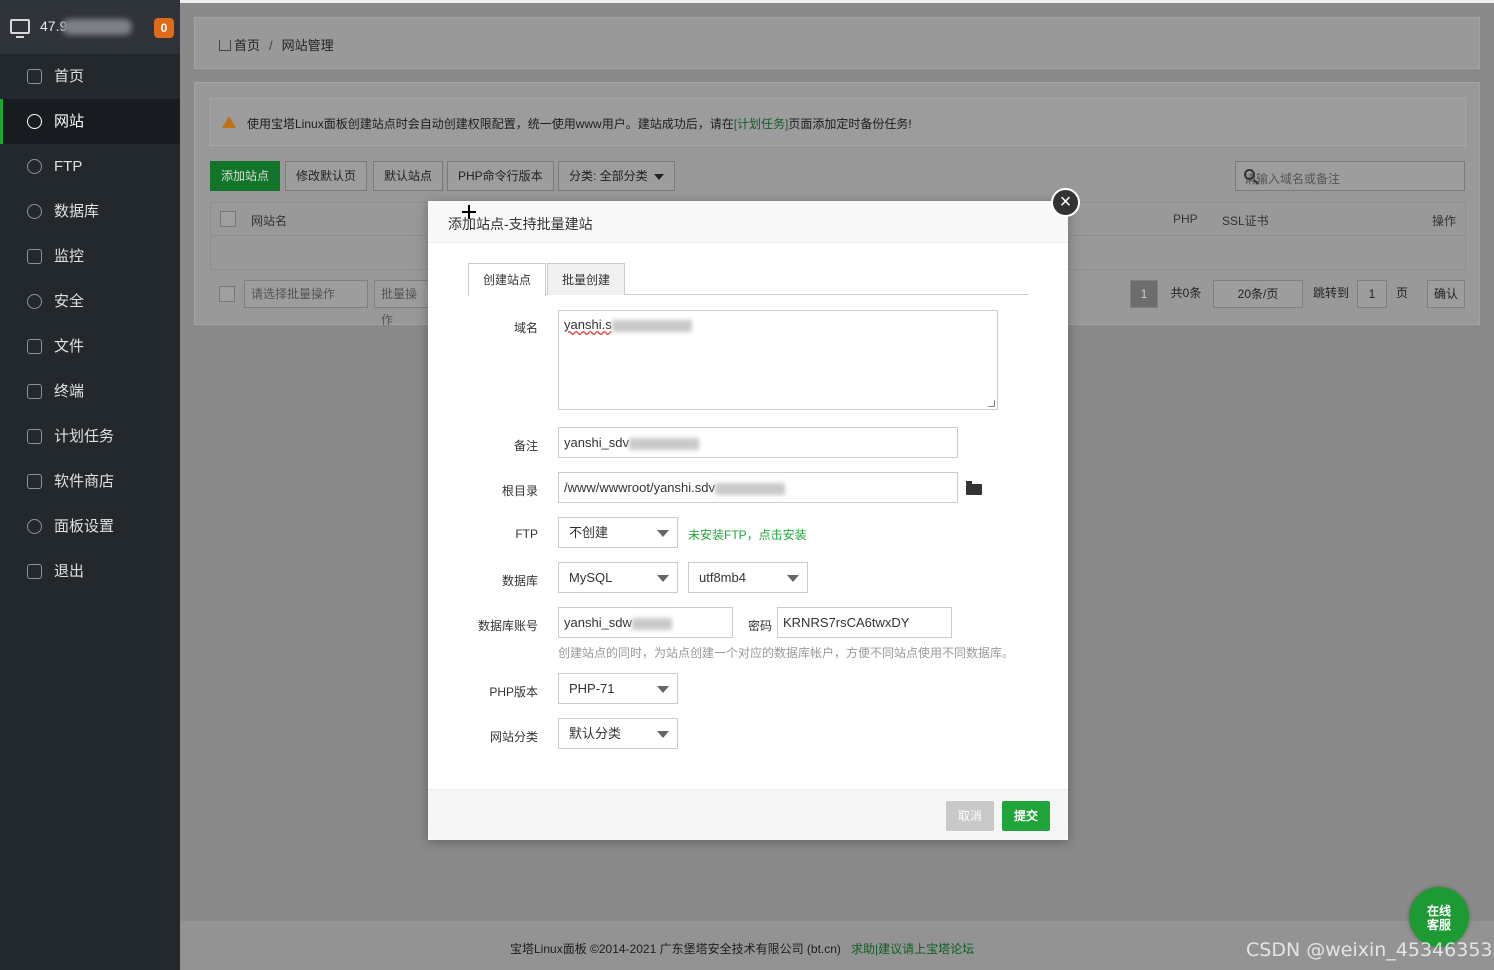 This screenshot has height=970, width=1494. What do you see at coordinates (326, 176) in the screenshot?
I see `modify-default-page-button: 修改默认页` at bounding box center [326, 176].